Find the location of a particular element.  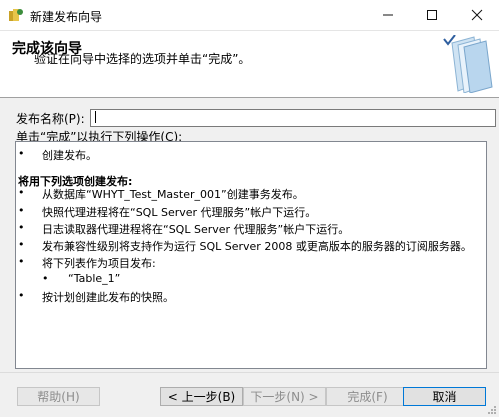

publication-name-input is located at coordinates (293, 118).